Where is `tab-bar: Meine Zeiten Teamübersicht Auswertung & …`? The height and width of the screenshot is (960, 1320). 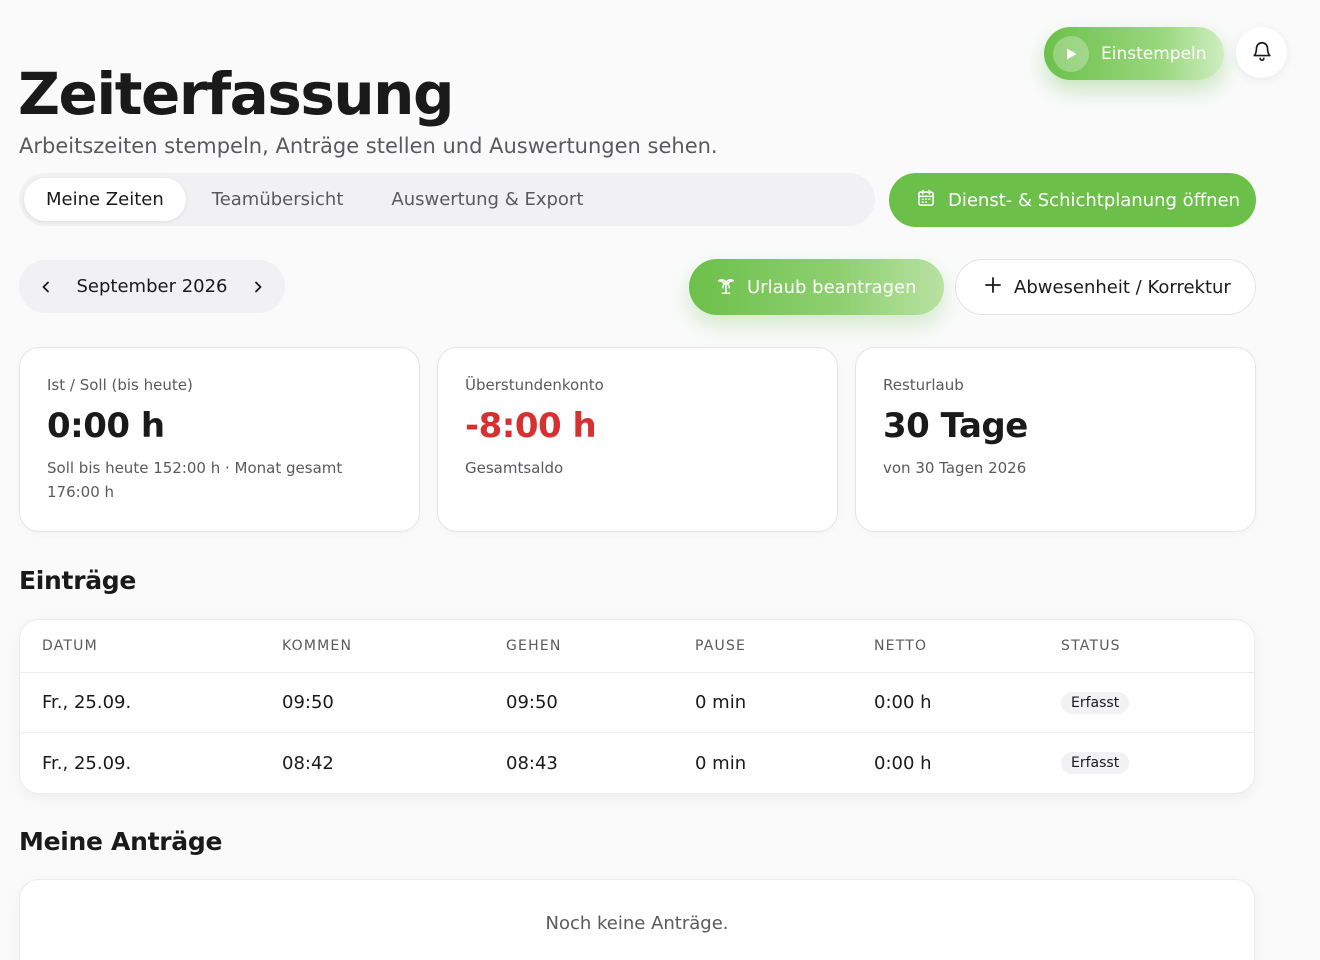
tab-bar: Meine Zeiten Teamübersicht Auswertung & … is located at coordinates (447, 199).